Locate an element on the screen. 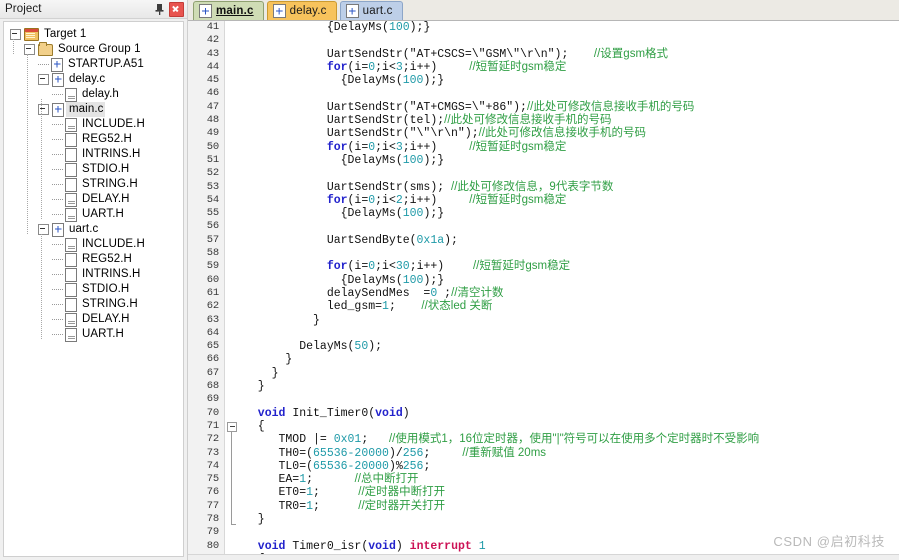 The image size is (899, 560). tree-item-label: DELAY.H is located at coordinates (106, 319).